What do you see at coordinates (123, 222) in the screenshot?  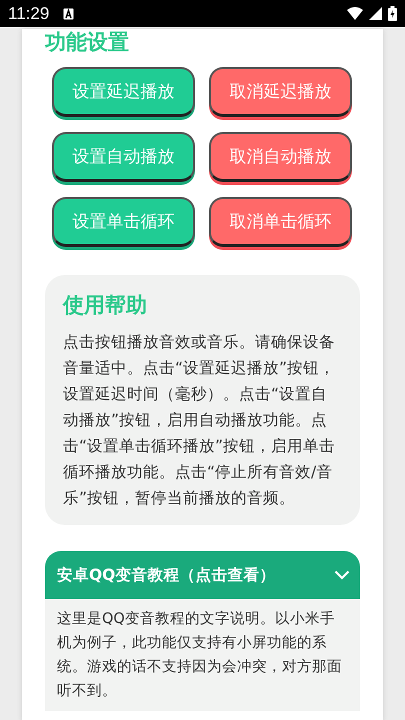 I see `set-button: 设置单击循环` at bounding box center [123, 222].